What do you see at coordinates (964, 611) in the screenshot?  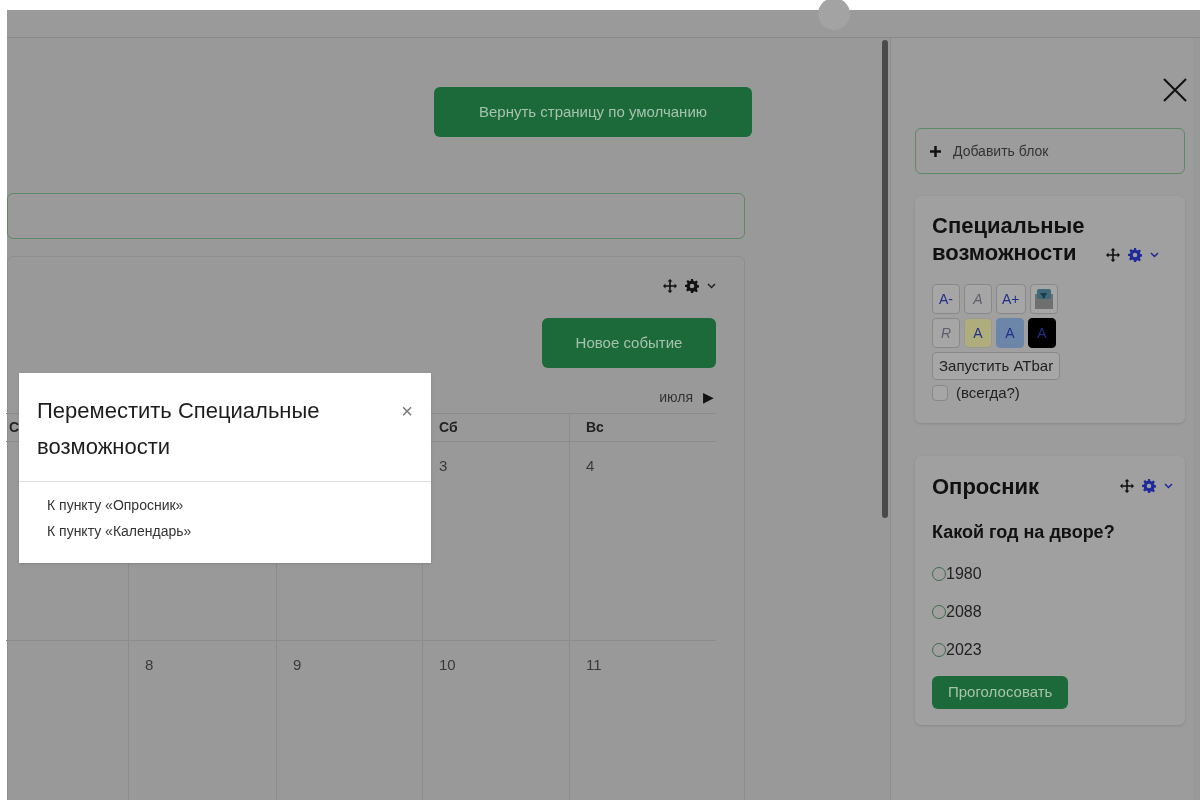 I see `radio-label: 2088` at bounding box center [964, 611].